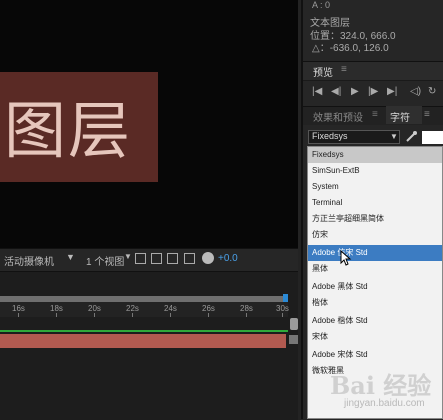 The image size is (443, 420). Describe the element at coordinates (228, 258) in the screenshot. I see `exposure-value: +0.0` at that location.